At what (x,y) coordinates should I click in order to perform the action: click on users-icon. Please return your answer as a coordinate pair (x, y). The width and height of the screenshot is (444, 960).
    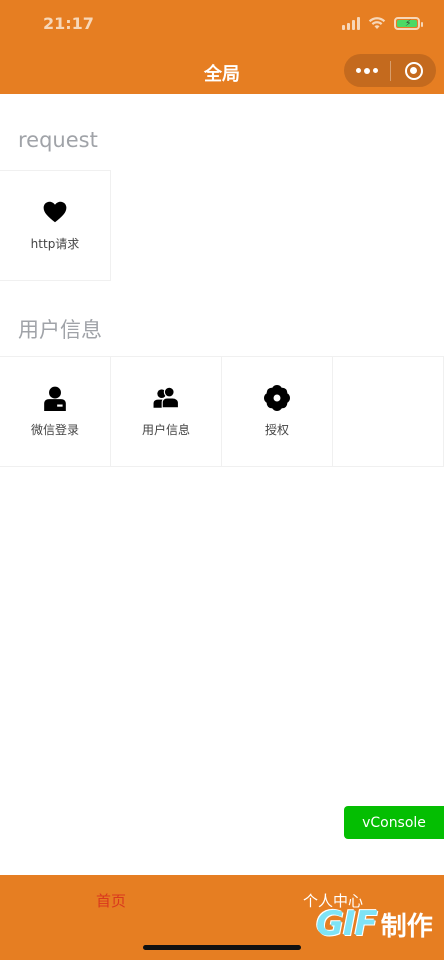
    Looking at the image, I should click on (166, 397).